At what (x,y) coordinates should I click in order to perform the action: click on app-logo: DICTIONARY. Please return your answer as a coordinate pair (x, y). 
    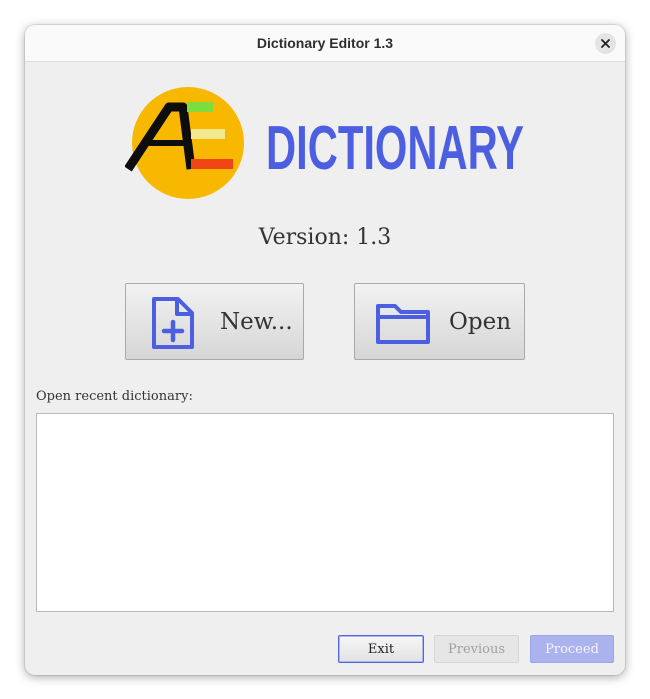
    Looking at the image, I should click on (324, 143).